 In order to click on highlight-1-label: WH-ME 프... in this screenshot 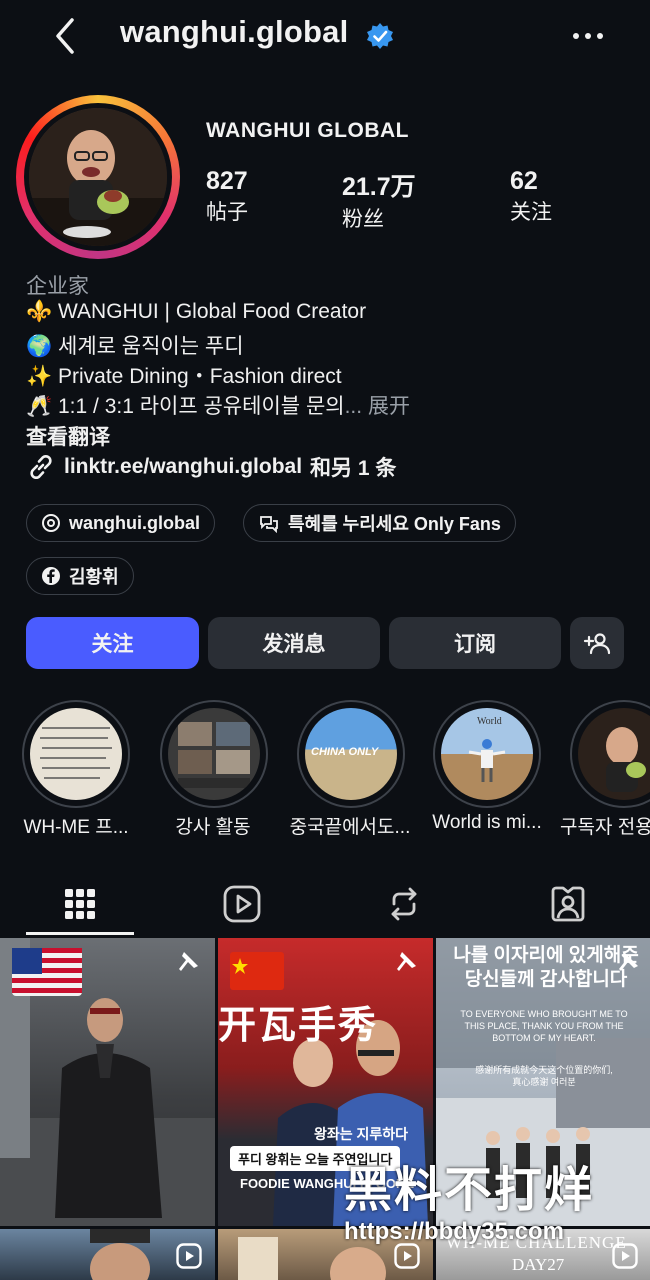, I will do `click(76, 827)`.